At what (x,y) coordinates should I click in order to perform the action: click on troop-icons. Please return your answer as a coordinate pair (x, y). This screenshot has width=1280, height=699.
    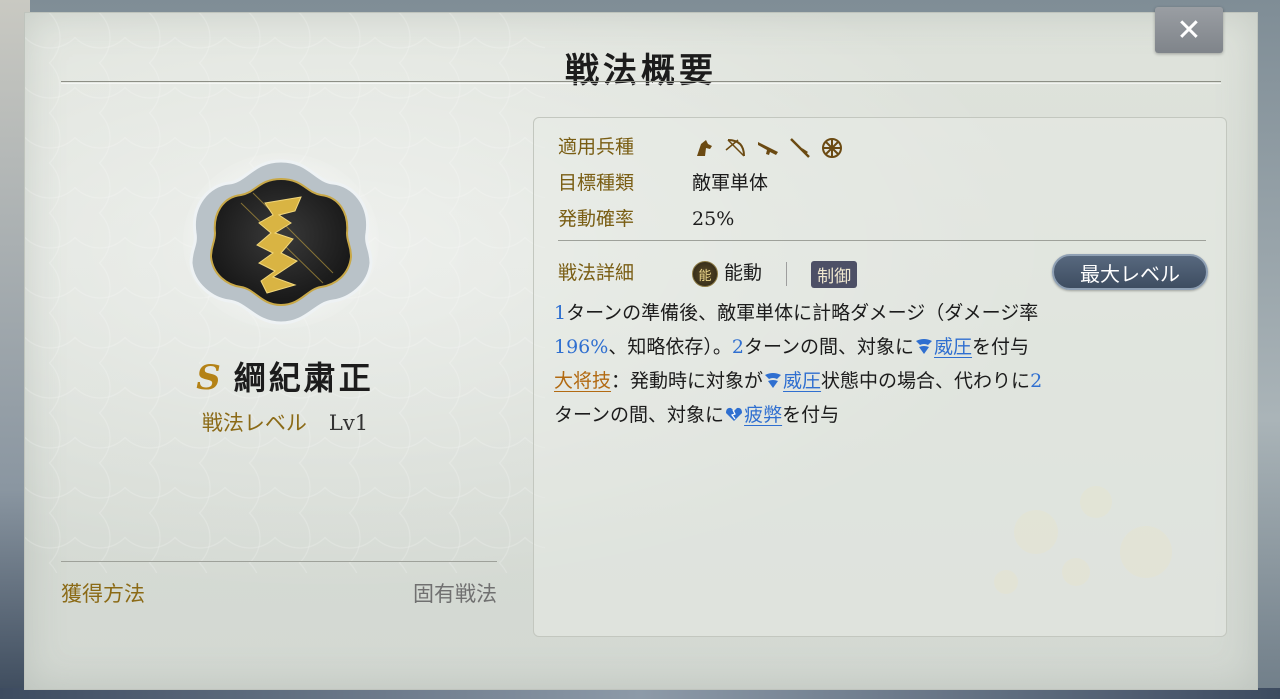
    Looking at the image, I should click on (768, 148).